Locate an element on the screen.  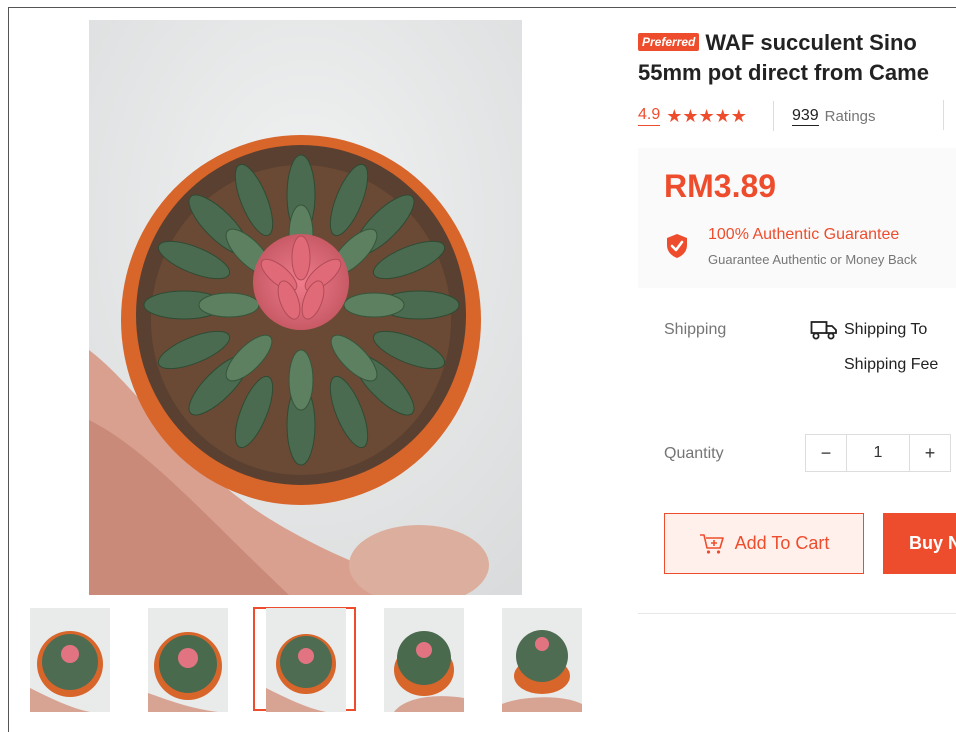
guarantee-subtitle: Guarantee Authentic or Money Back is located at coordinates (812, 259).